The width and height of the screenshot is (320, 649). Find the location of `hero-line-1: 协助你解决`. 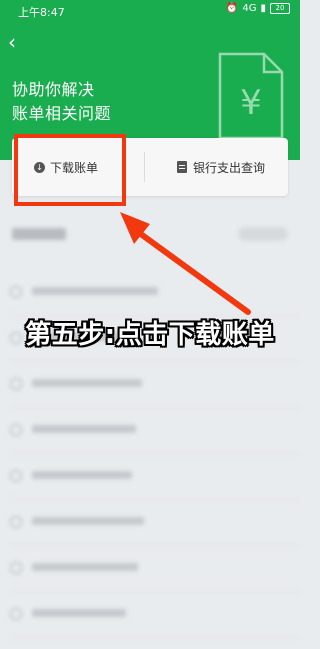

hero-line-1: 协助你解决 is located at coordinates (53, 89).